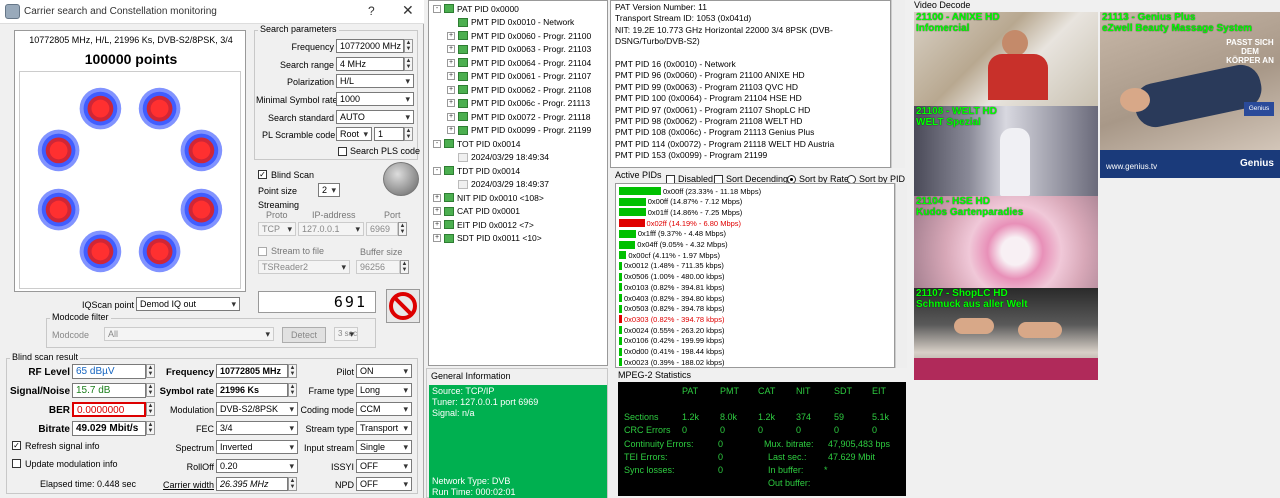 This screenshot has height=498, width=1280. I want to click on tree-node: - TDT PID 0x0014, so click(476, 170).